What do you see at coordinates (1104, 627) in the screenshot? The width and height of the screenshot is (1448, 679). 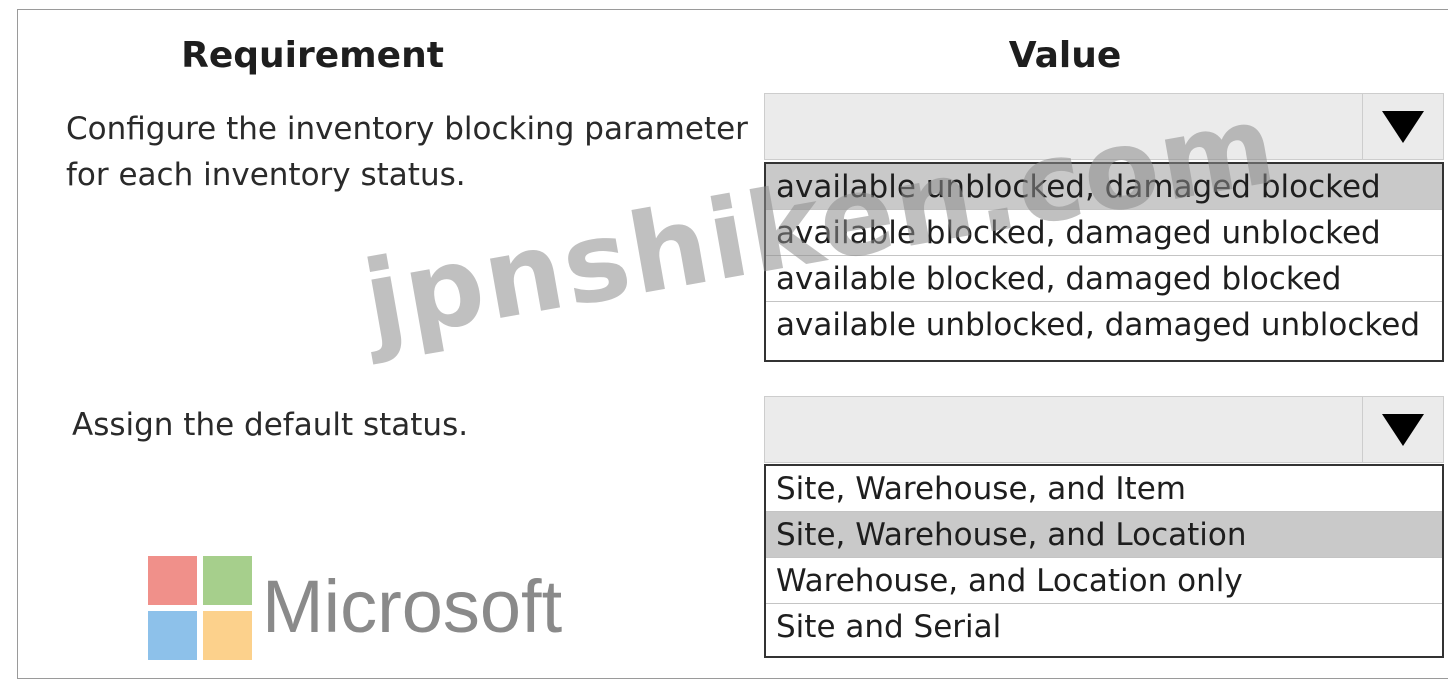 I see `option-site-and-serial: Site and Serial` at bounding box center [1104, 627].